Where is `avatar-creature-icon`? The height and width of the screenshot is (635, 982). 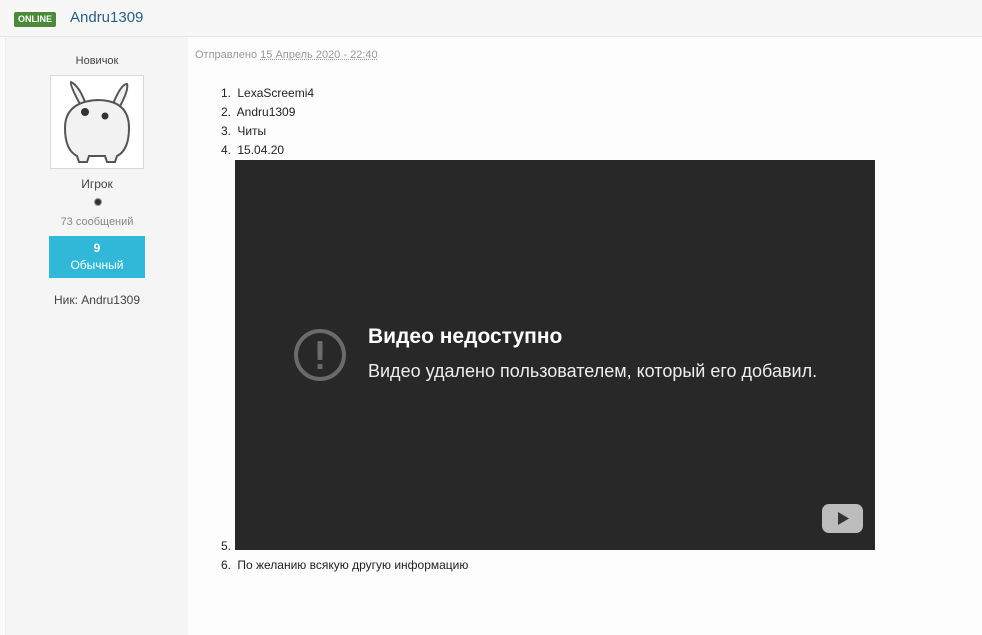 avatar-creature-icon is located at coordinates (97, 121).